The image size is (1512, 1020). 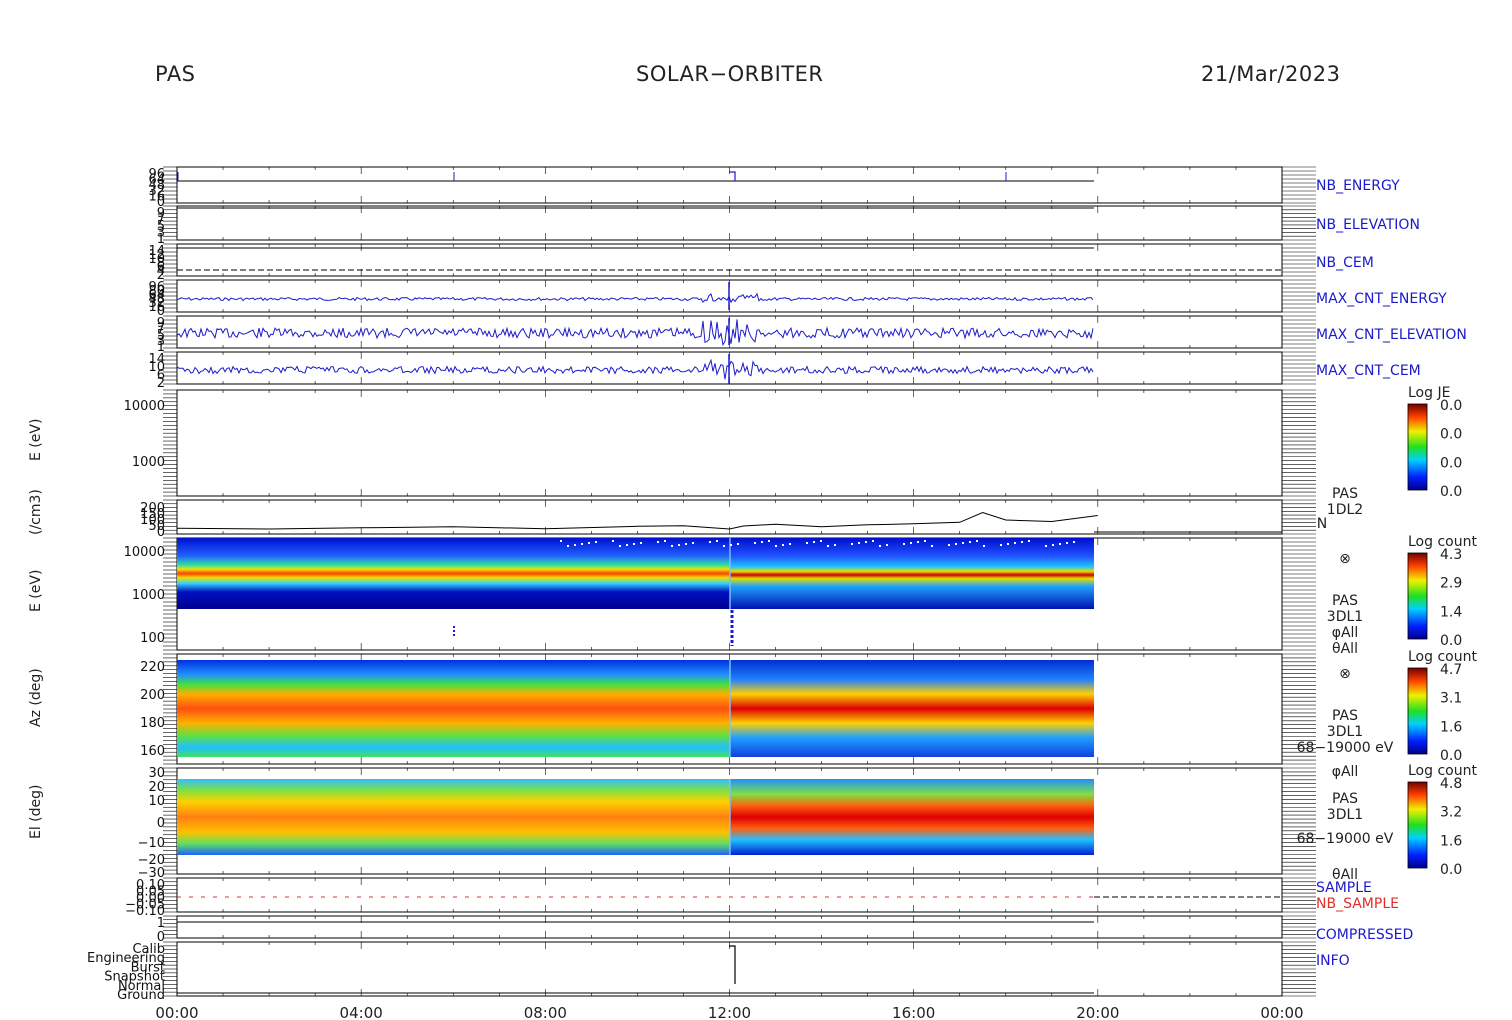 What do you see at coordinates (732, 176) in the screenshot?
I see `nb-energy-step` at bounding box center [732, 176].